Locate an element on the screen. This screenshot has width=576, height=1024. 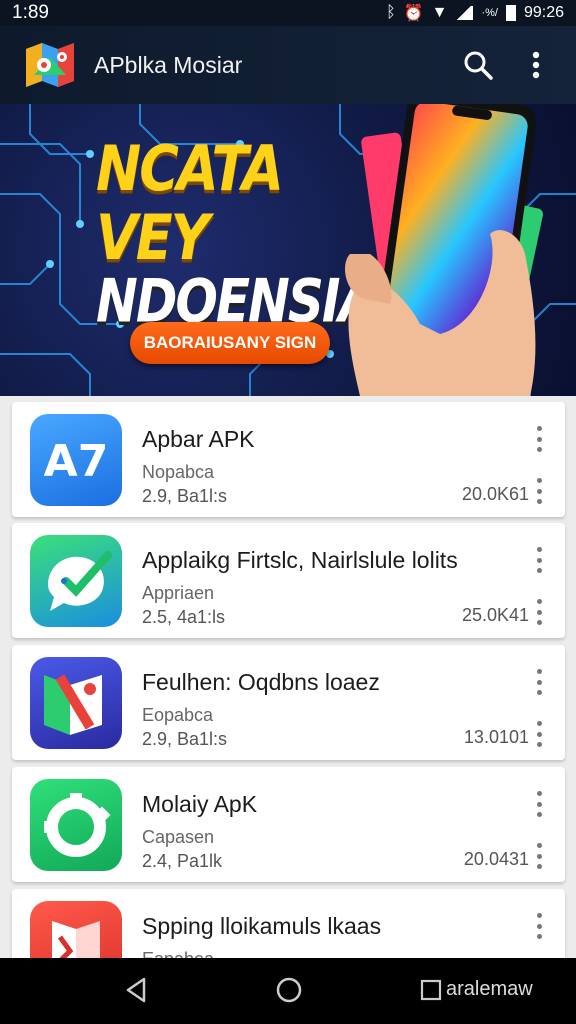
home-button is located at coordinates (289, 992).